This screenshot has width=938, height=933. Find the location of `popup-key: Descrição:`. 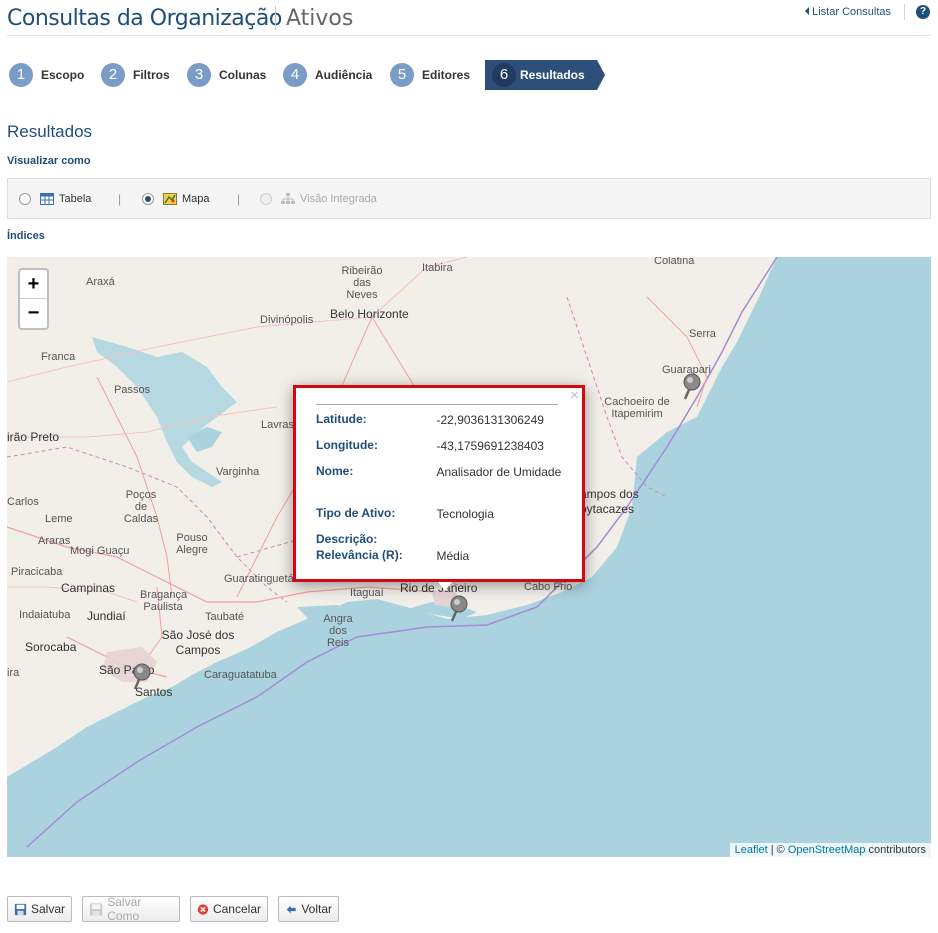

popup-key: Descrição: is located at coordinates (347, 539).